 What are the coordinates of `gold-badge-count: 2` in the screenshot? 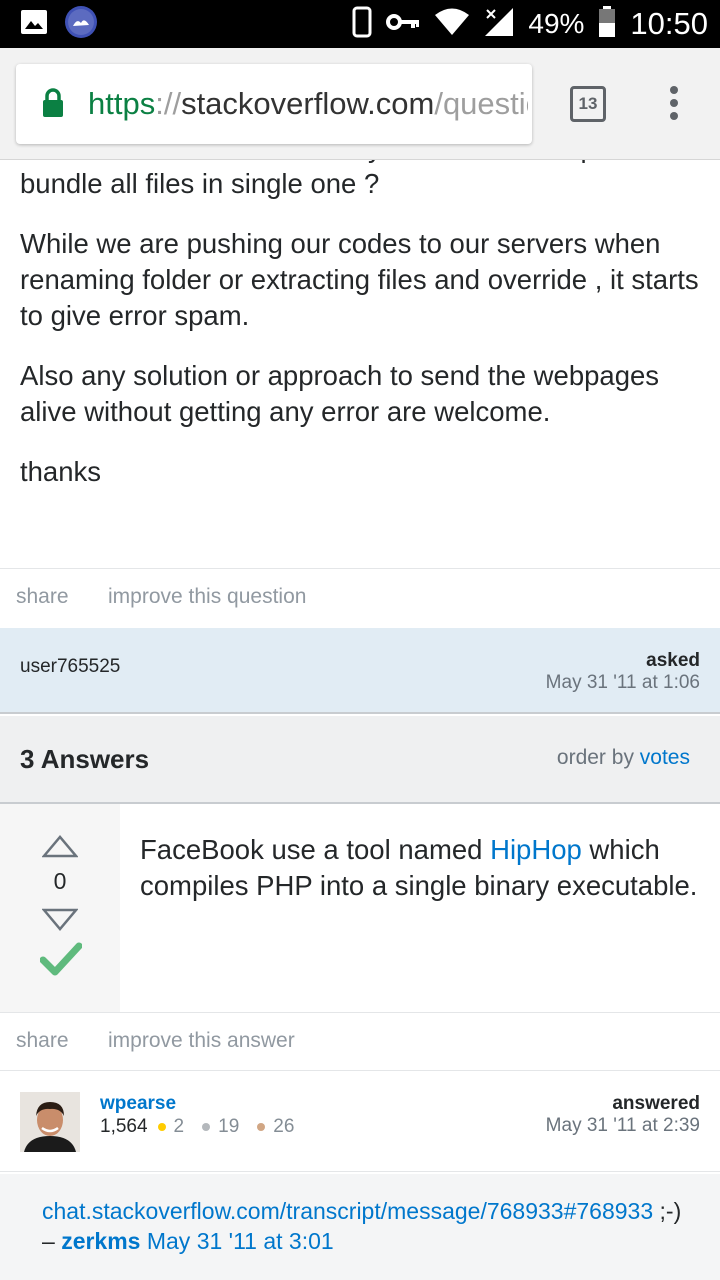 It's located at (179, 1126).